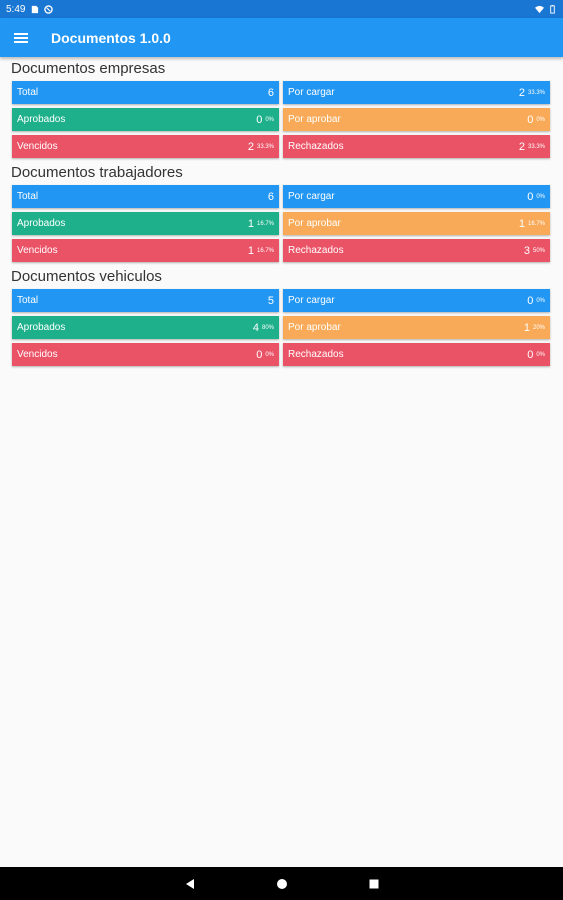 The height and width of the screenshot is (900, 563). Describe the element at coordinates (111, 37) in the screenshot. I see `app-title: Documentos 1.0.0` at that location.